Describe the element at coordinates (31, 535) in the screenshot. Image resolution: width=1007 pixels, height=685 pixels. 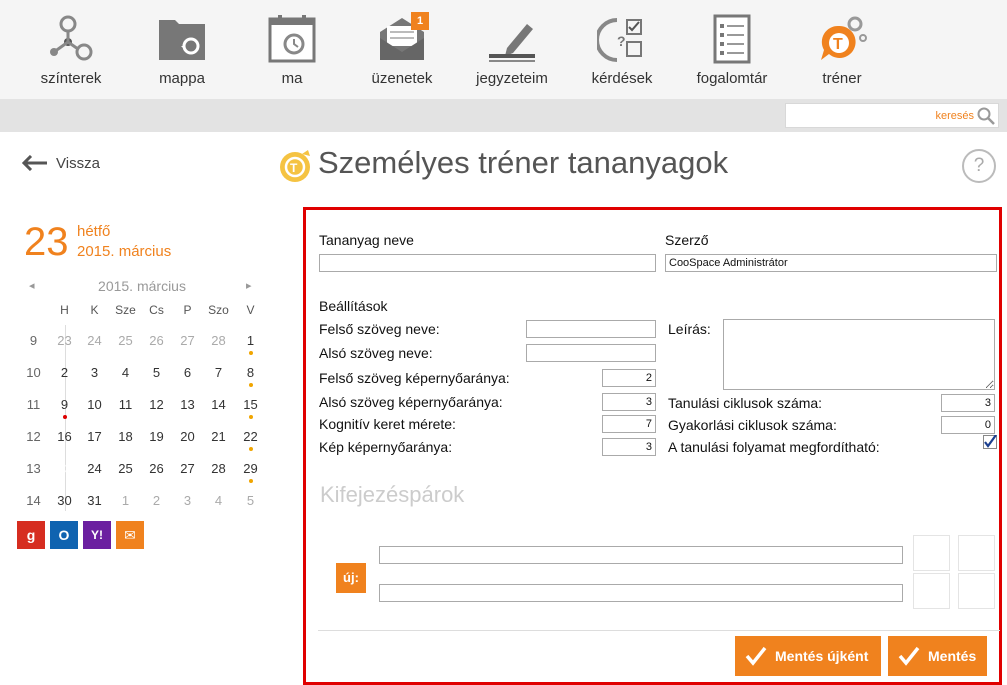
I see `google-calendar-icon: g` at that location.